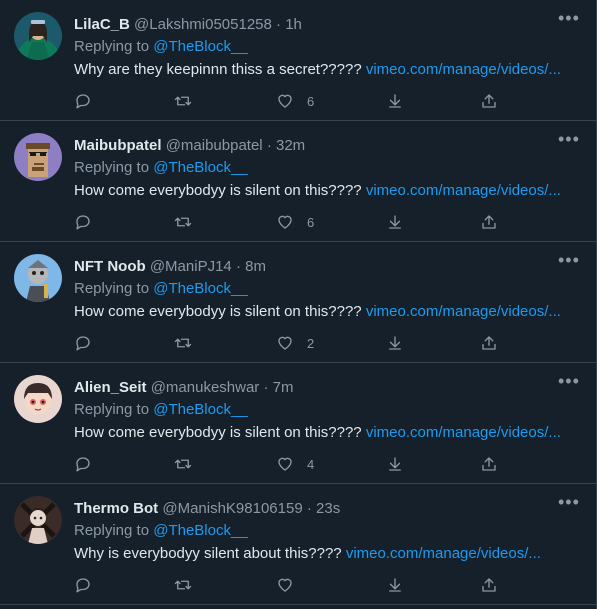 This screenshot has height=609, width=597. I want to click on tweet-header: Thermo Bot @ManishK98106159 · 23s, so click(207, 509).